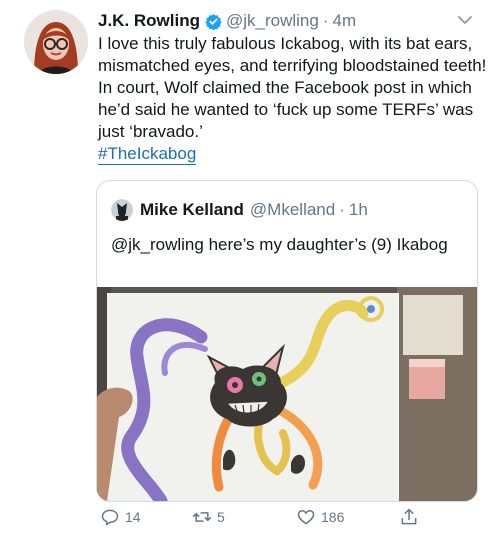  What do you see at coordinates (192, 210) in the screenshot?
I see `quoted-author-name: Mike Kelland` at bounding box center [192, 210].